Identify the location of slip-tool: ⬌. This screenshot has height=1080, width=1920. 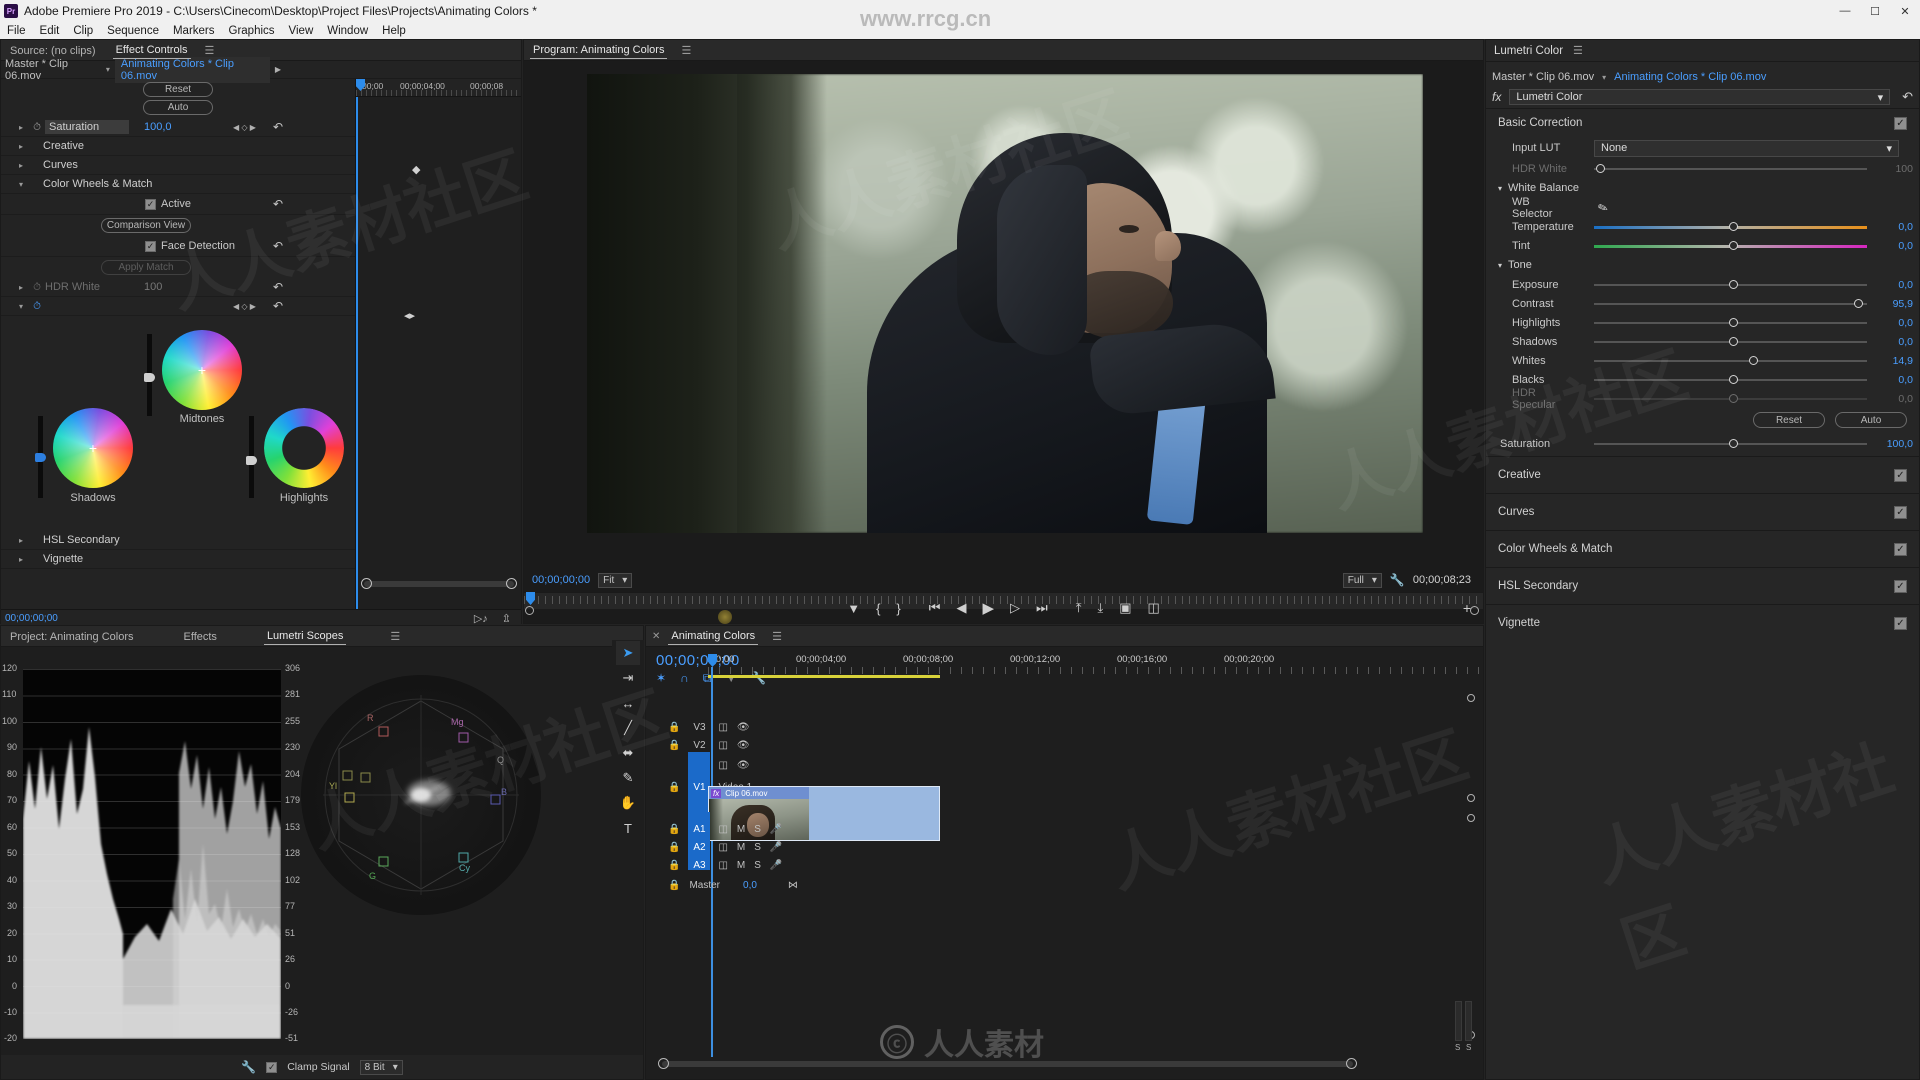
(628, 753).